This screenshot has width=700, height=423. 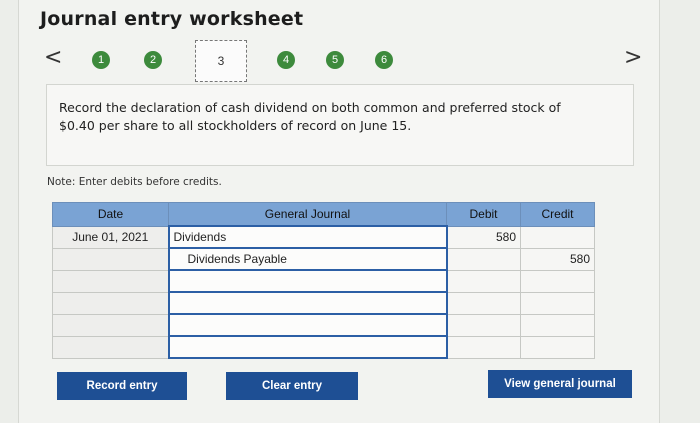 What do you see at coordinates (483, 214) in the screenshot?
I see `column-header-debit: Debit` at bounding box center [483, 214].